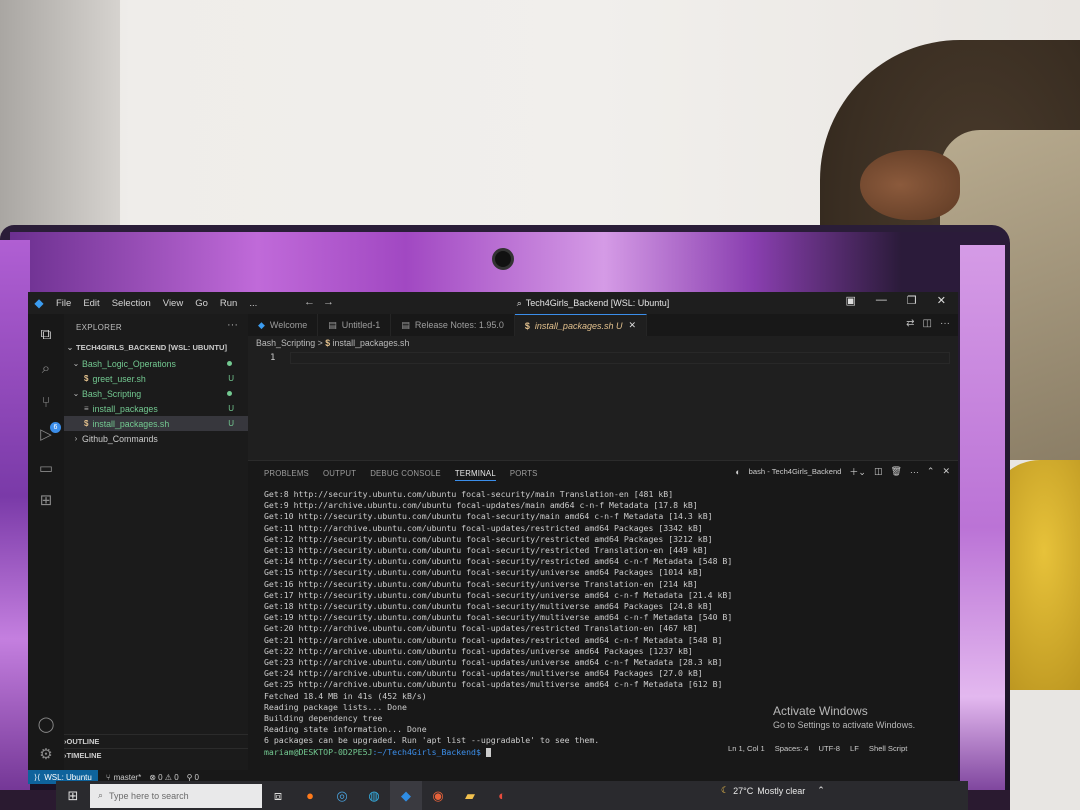 The height and width of the screenshot is (810, 1080). What do you see at coordinates (156, 408) in the screenshot?
I see `tree-file-install-packages: ≡ install_packages U` at bounding box center [156, 408].